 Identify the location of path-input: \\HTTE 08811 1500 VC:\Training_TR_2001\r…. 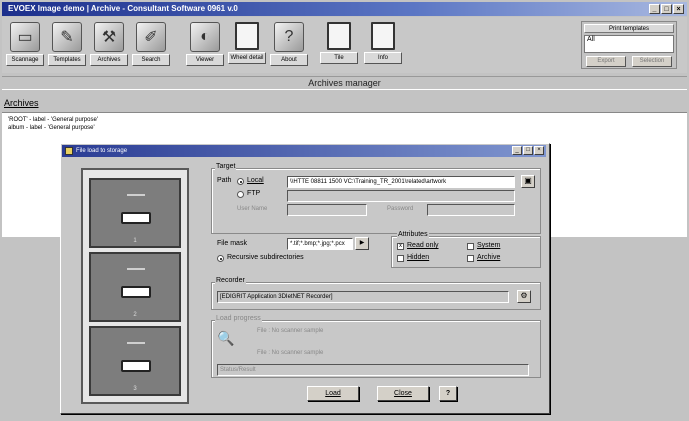
(401, 182).